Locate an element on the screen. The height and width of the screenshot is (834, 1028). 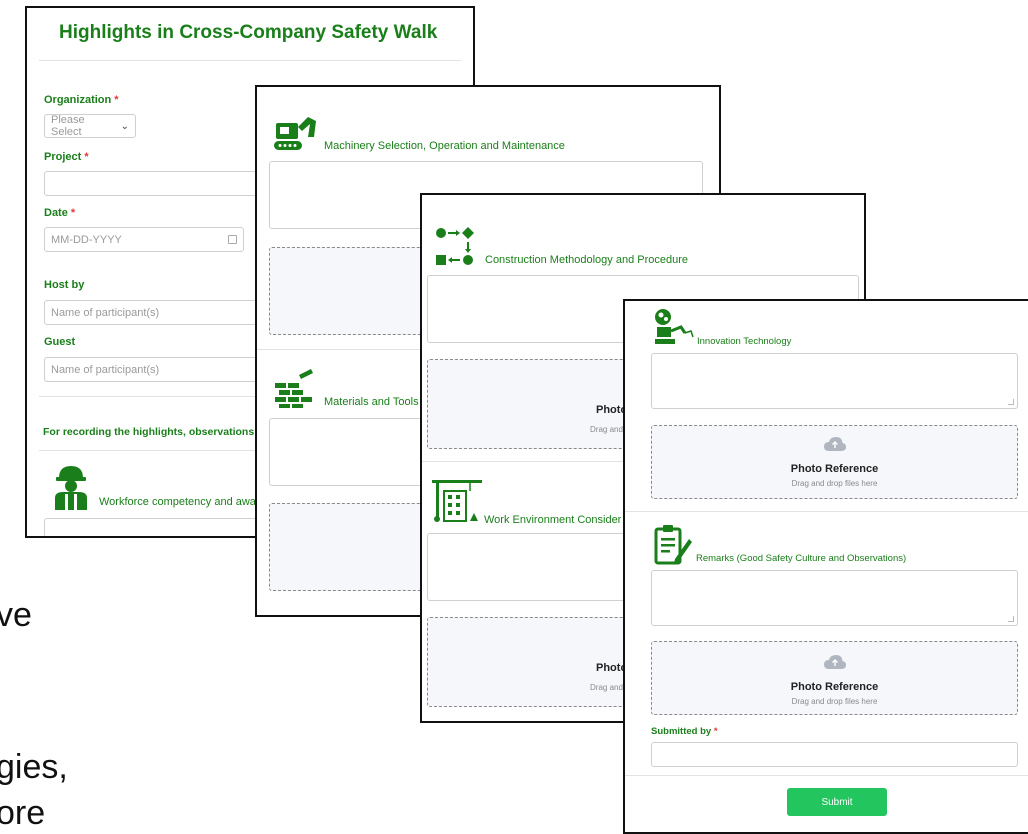
edit-document-icon is located at coordinates (673, 545).